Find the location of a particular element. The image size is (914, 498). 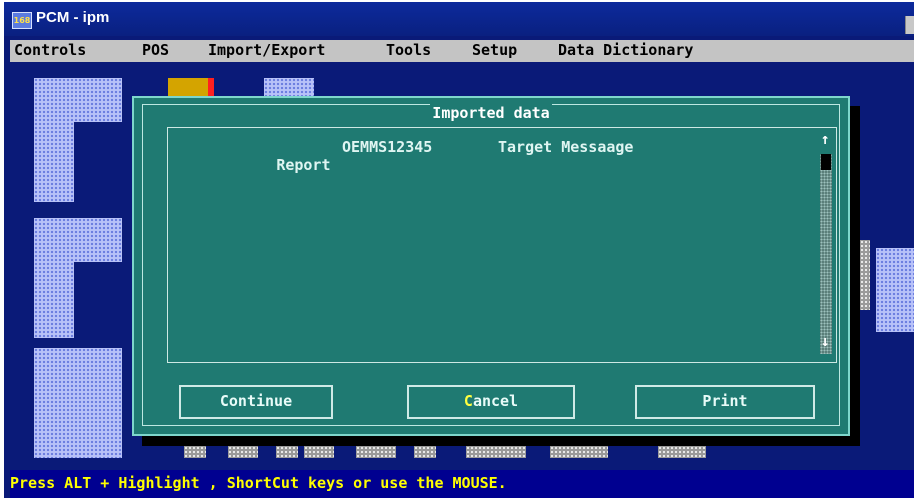

menu-import-export: Import/Export is located at coordinates (266, 50).